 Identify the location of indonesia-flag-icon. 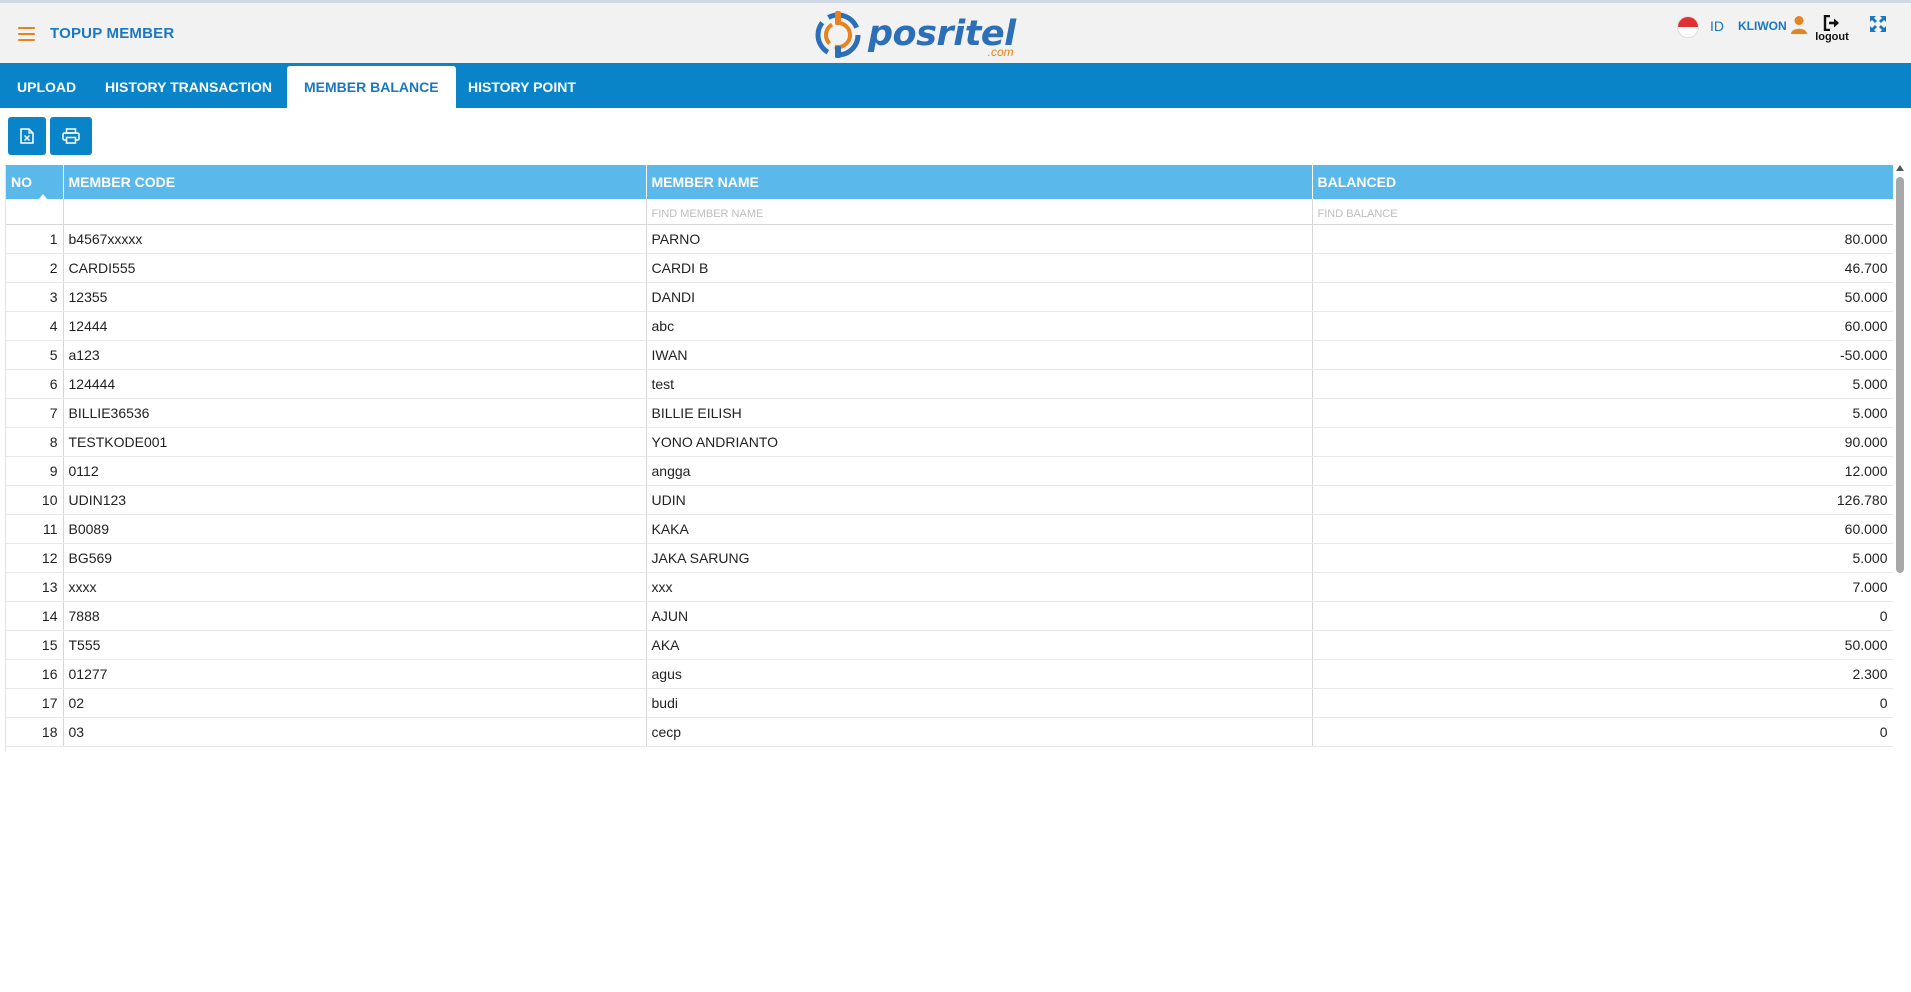
(1688, 27).